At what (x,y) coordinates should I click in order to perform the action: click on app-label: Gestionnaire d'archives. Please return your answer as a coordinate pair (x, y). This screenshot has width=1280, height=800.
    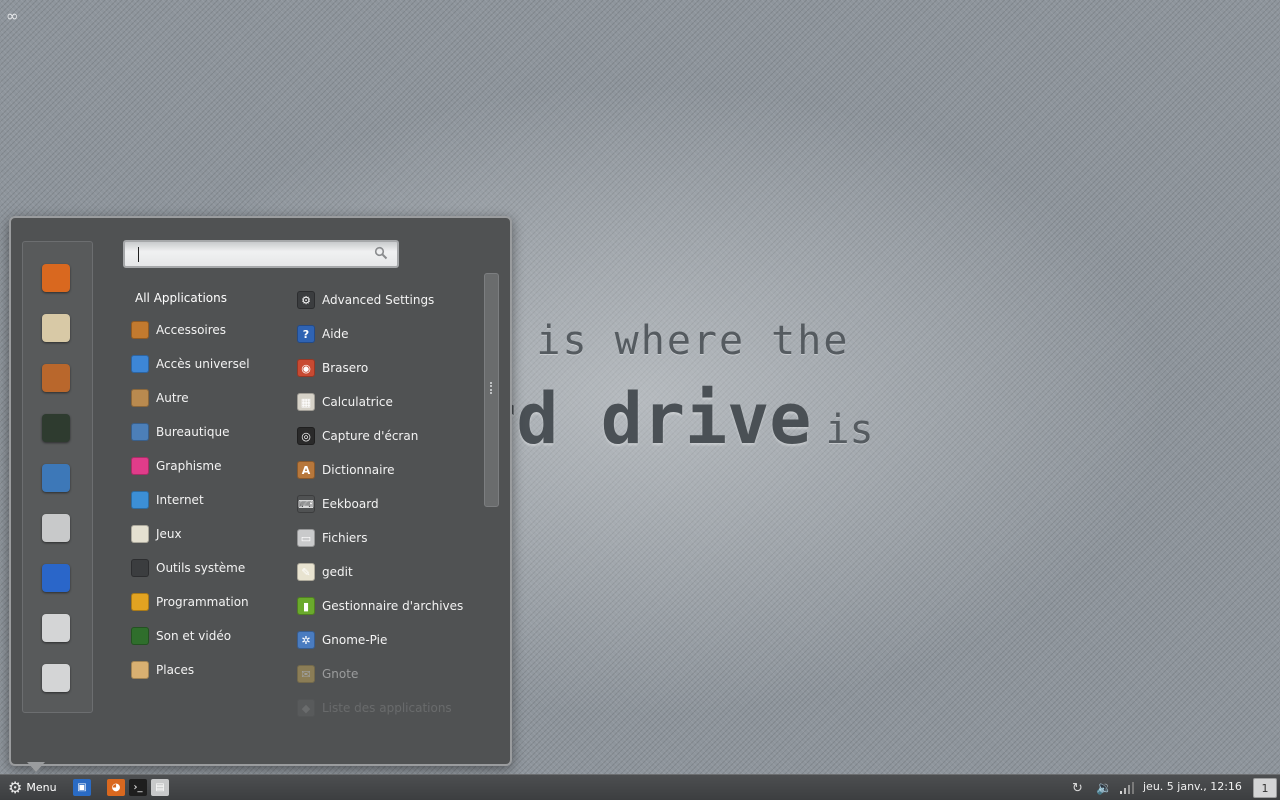
    Looking at the image, I should click on (393, 606).